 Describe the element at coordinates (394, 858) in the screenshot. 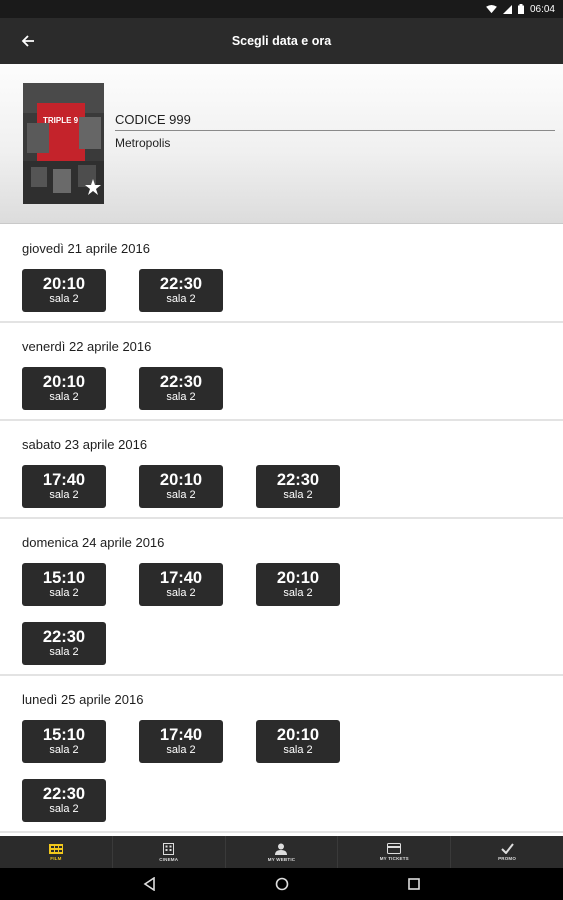

I see `tab-label: MY TICKETS` at that location.